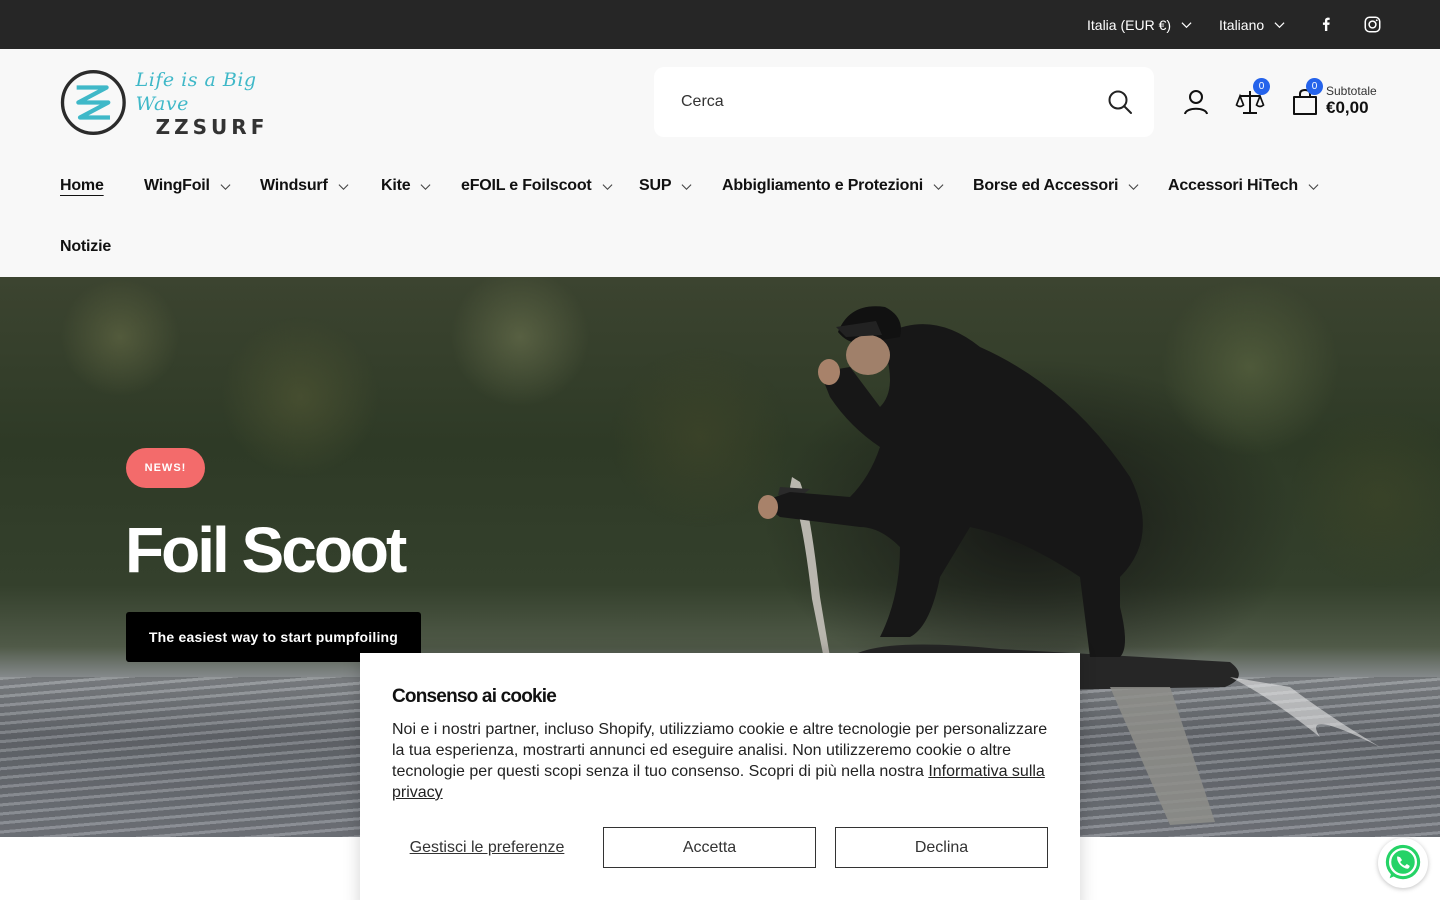 The width and height of the screenshot is (1440, 900). What do you see at coordinates (1196, 102) in the screenshot?
I see `account-icon` at bounding box center [1196, 102].